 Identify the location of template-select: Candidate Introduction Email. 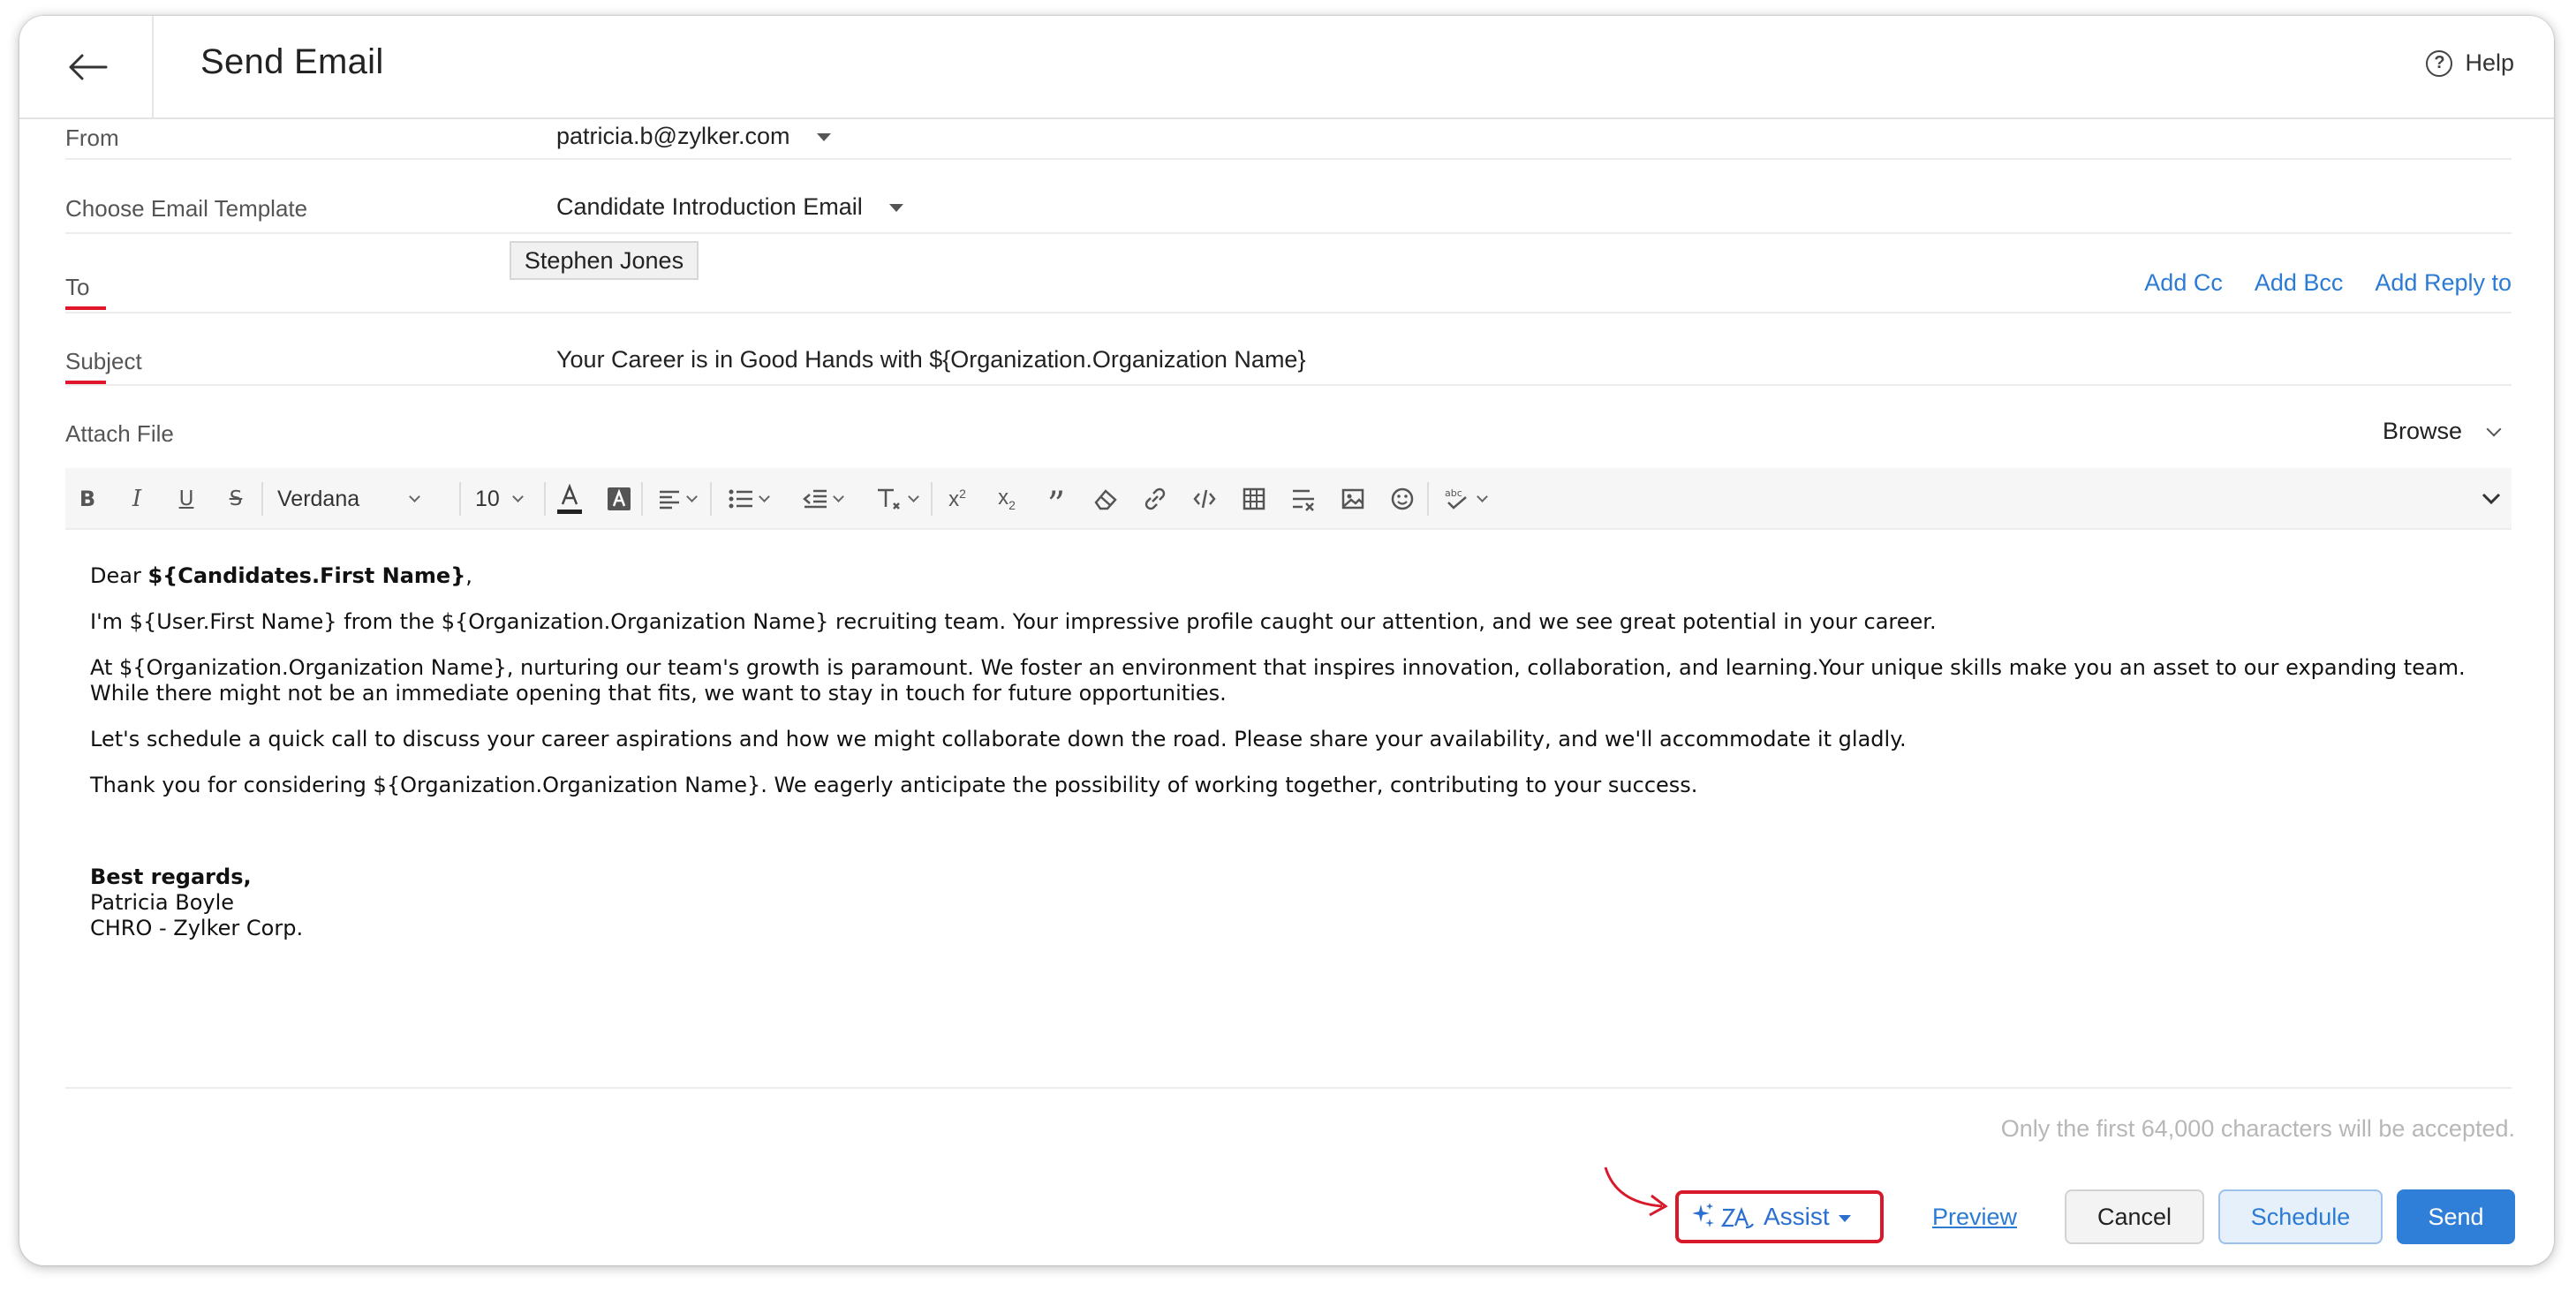
(729, 207).